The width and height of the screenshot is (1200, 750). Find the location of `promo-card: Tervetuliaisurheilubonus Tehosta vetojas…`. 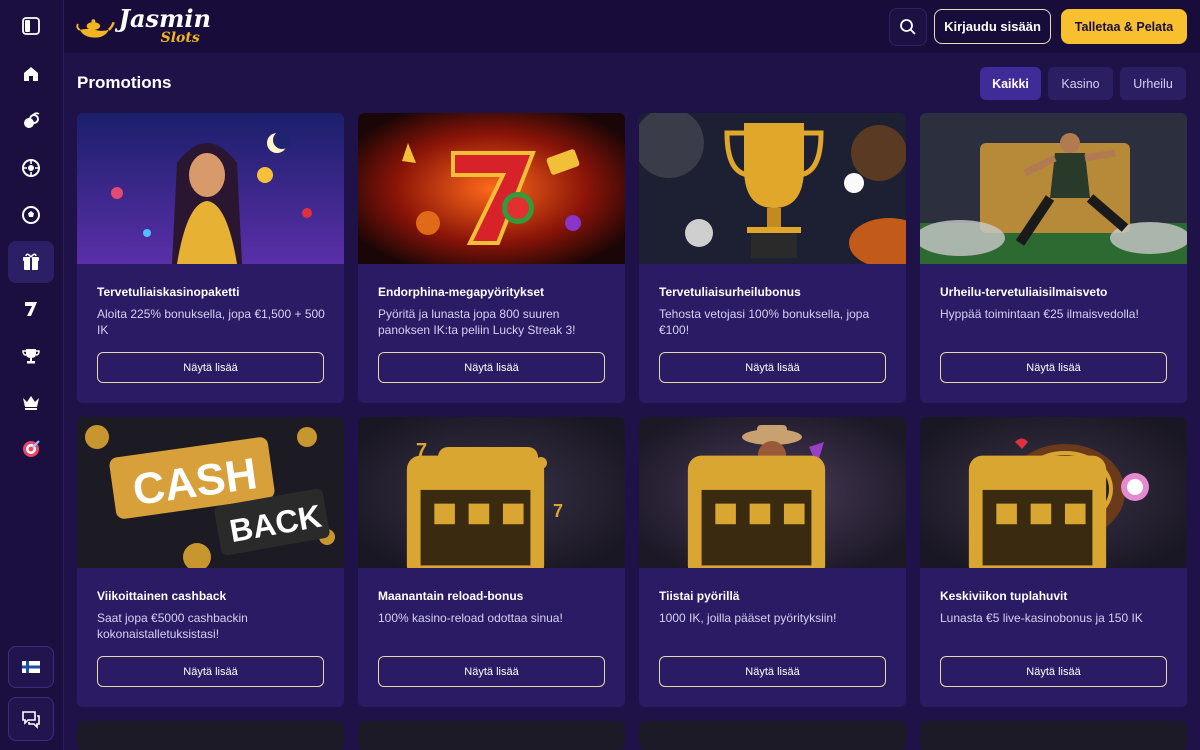

promo-card: Tervetuliaisurheilubonus Tehosta vetojas… is located at coordinates (772, 258).